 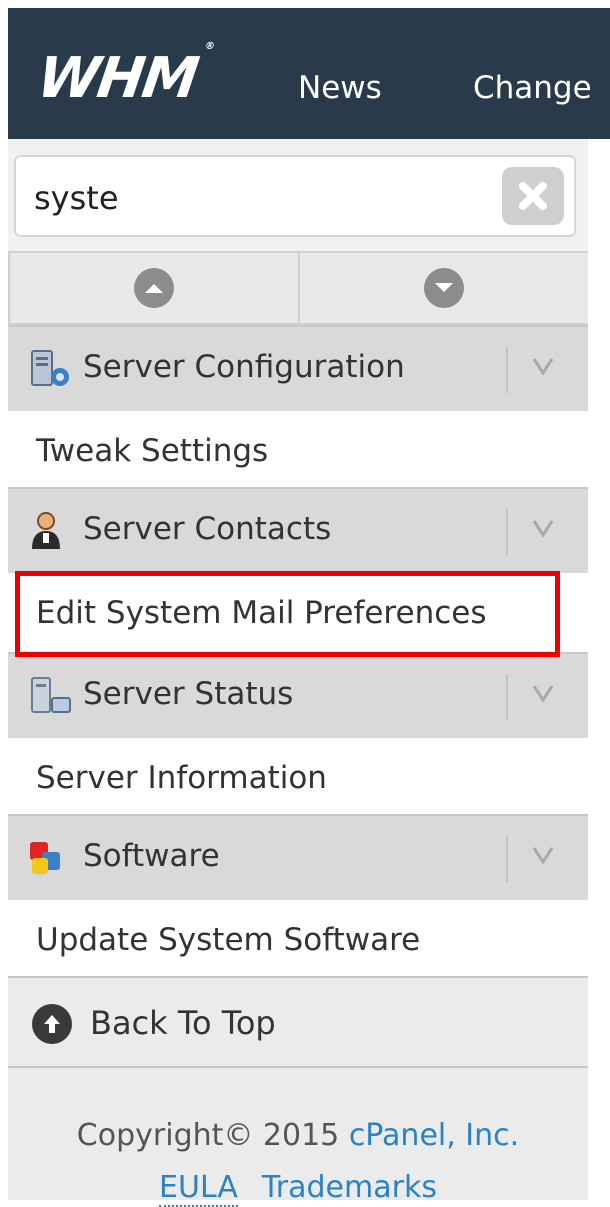 I want to click on search-input: syste, so click(x=295, y=196).